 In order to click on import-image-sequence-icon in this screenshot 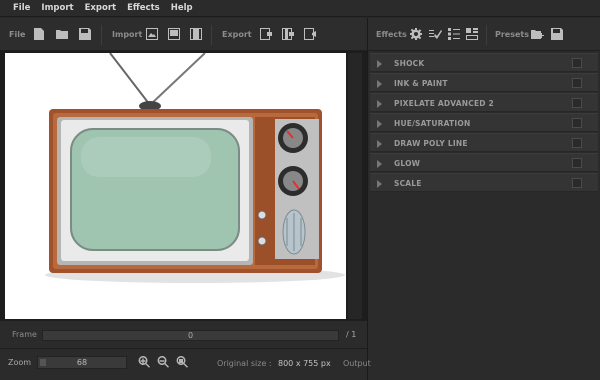, I will do `click(174, 34)`.